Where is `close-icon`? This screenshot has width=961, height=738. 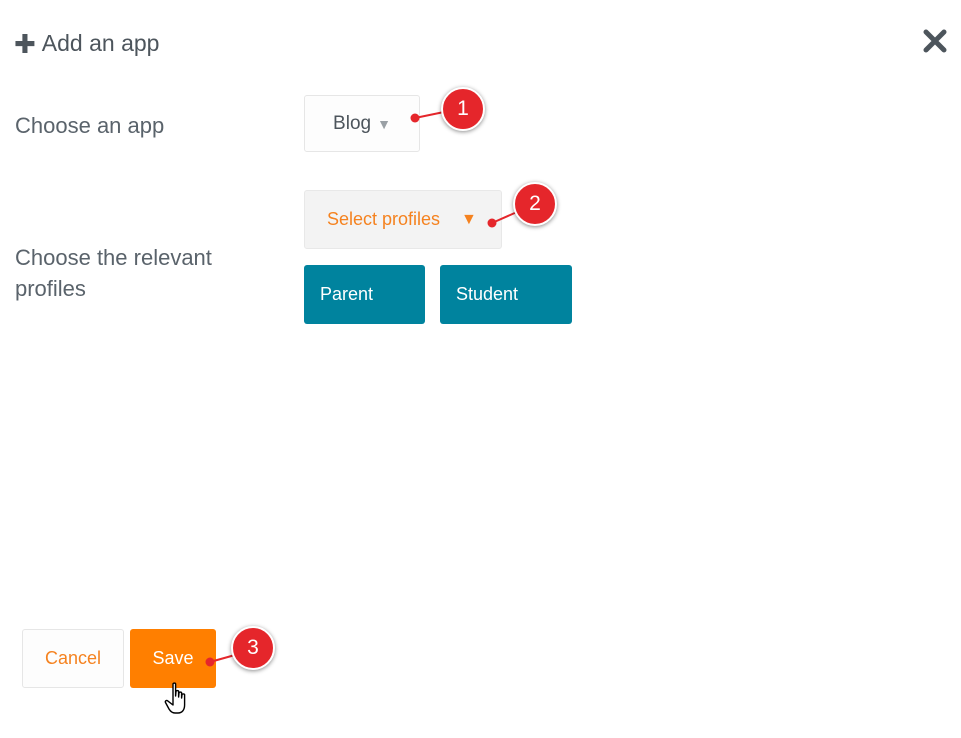 close-icon is located at coordinates (935, 41).